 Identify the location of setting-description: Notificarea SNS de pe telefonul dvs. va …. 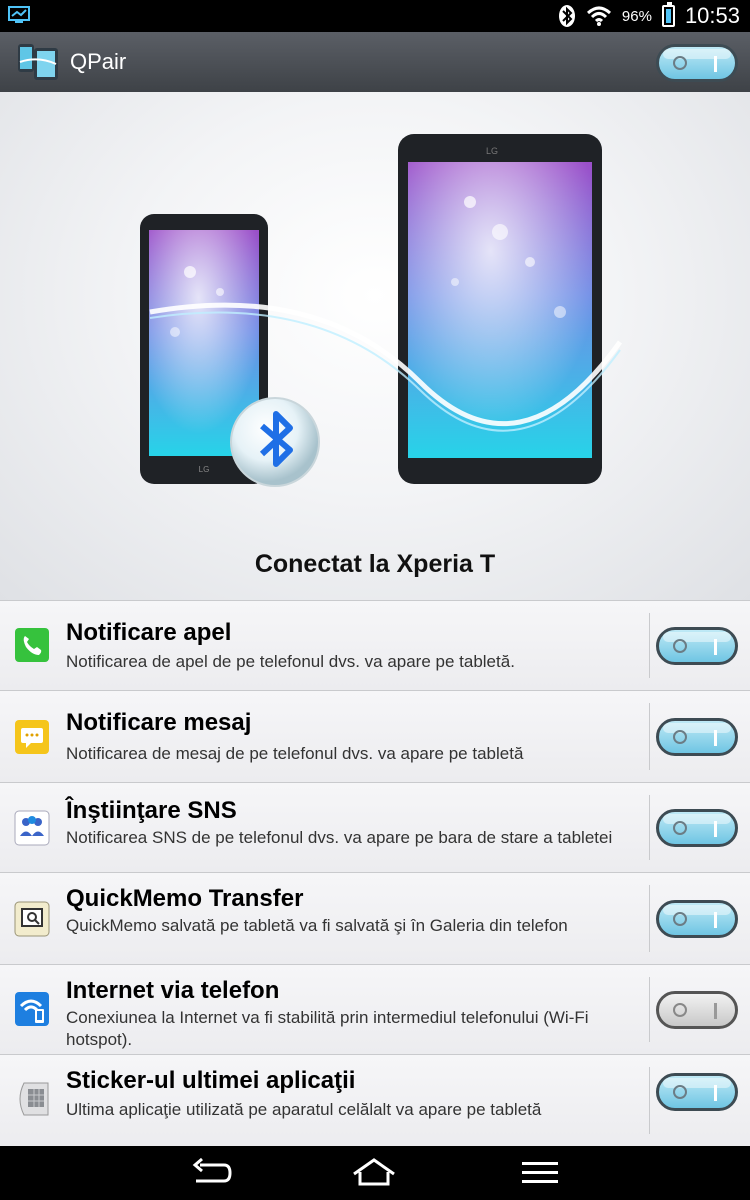
(339, 837).